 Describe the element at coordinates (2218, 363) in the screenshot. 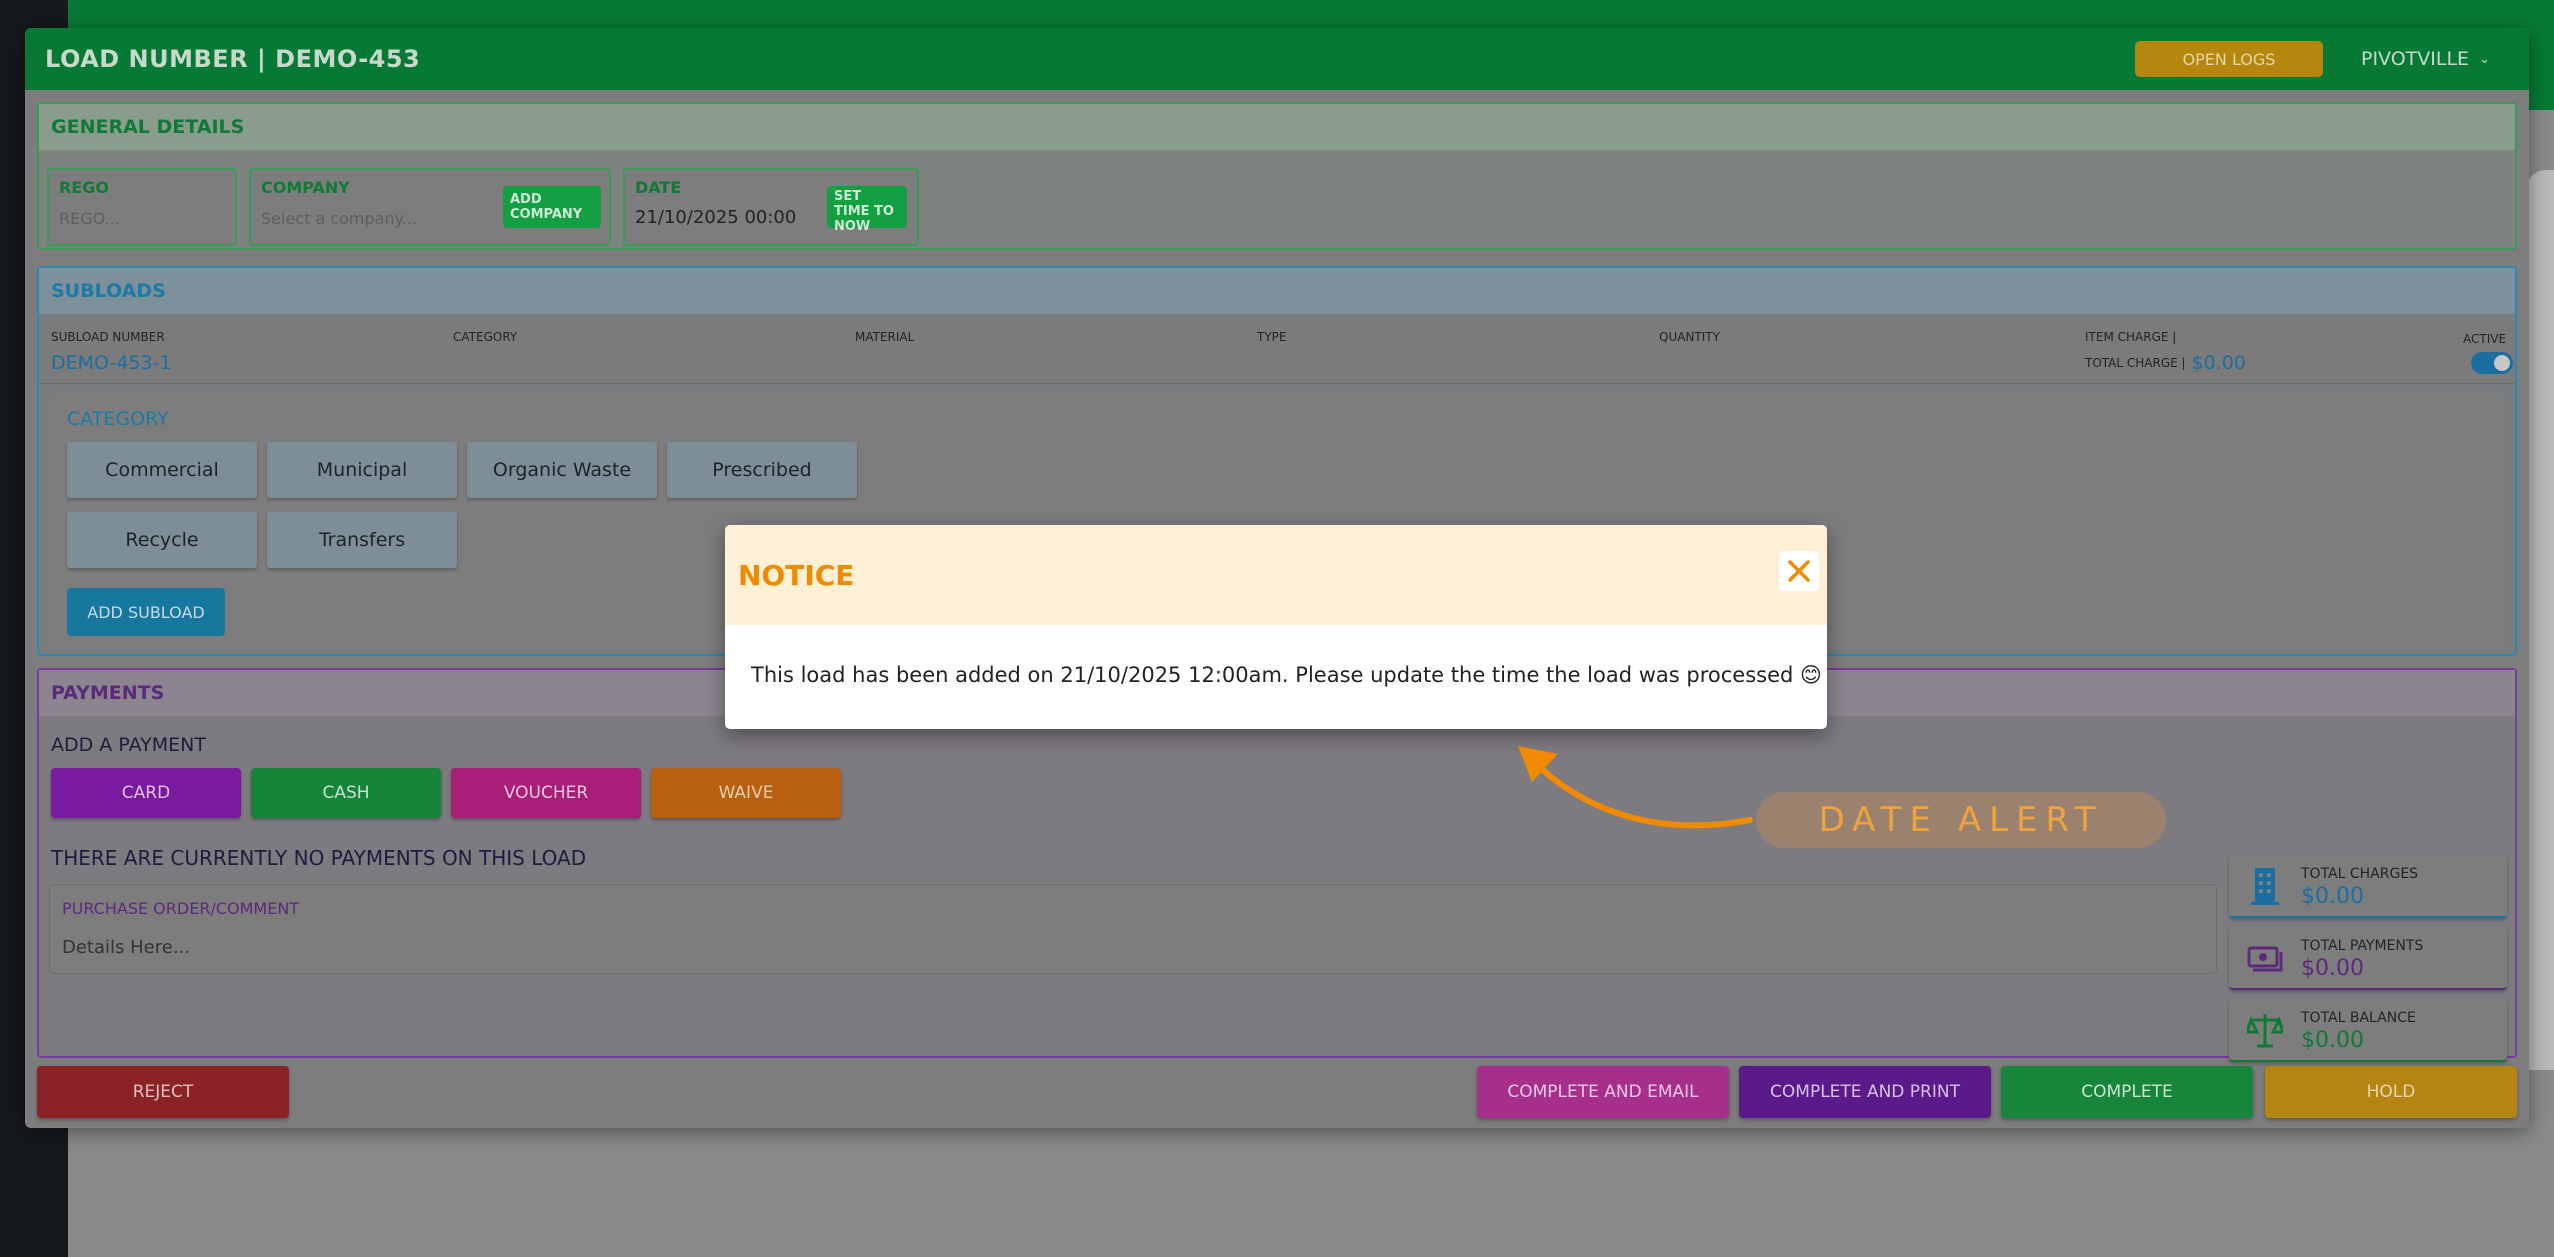

I see `total-charge-value: $0.00` at that location.